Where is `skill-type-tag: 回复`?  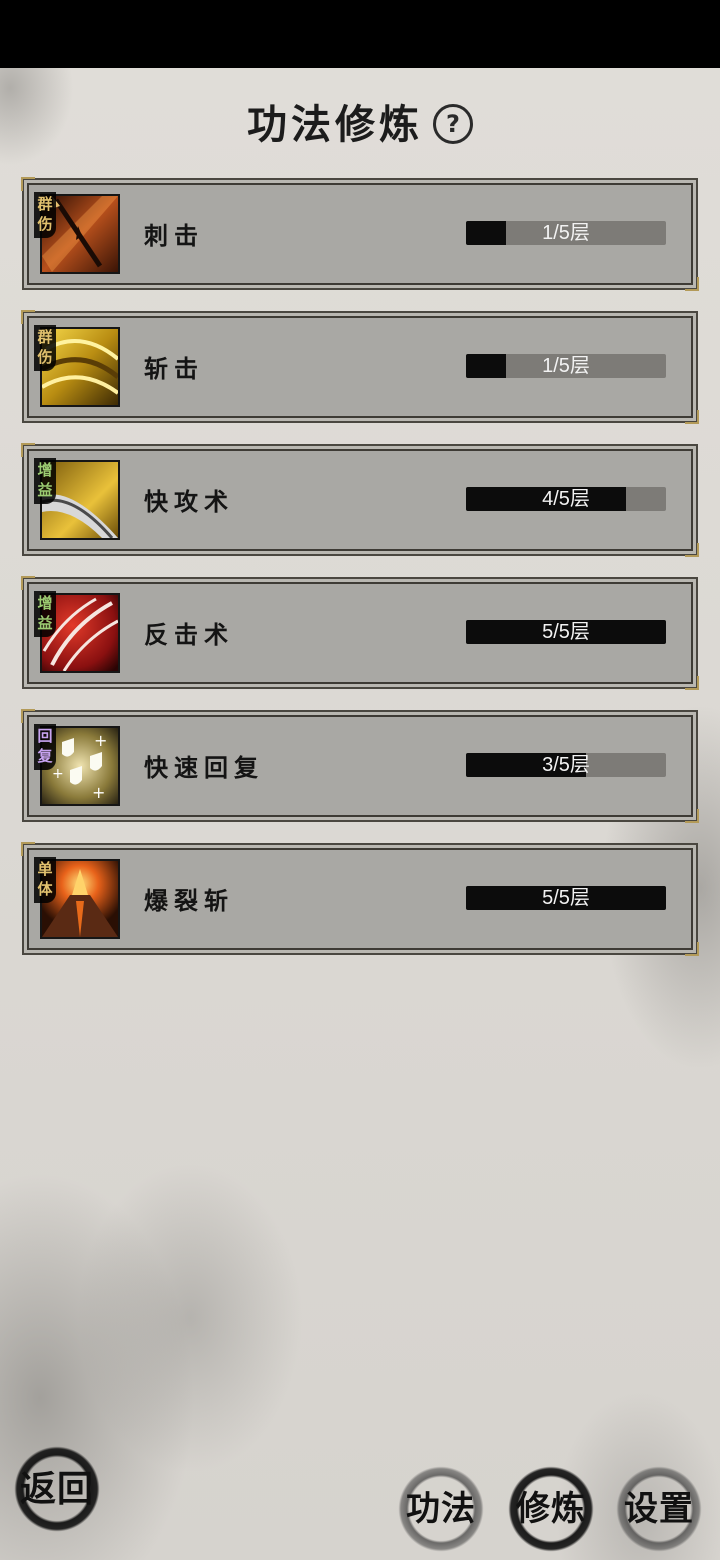
skill-type-tag: 回复 is located at coordinates (45, 747).